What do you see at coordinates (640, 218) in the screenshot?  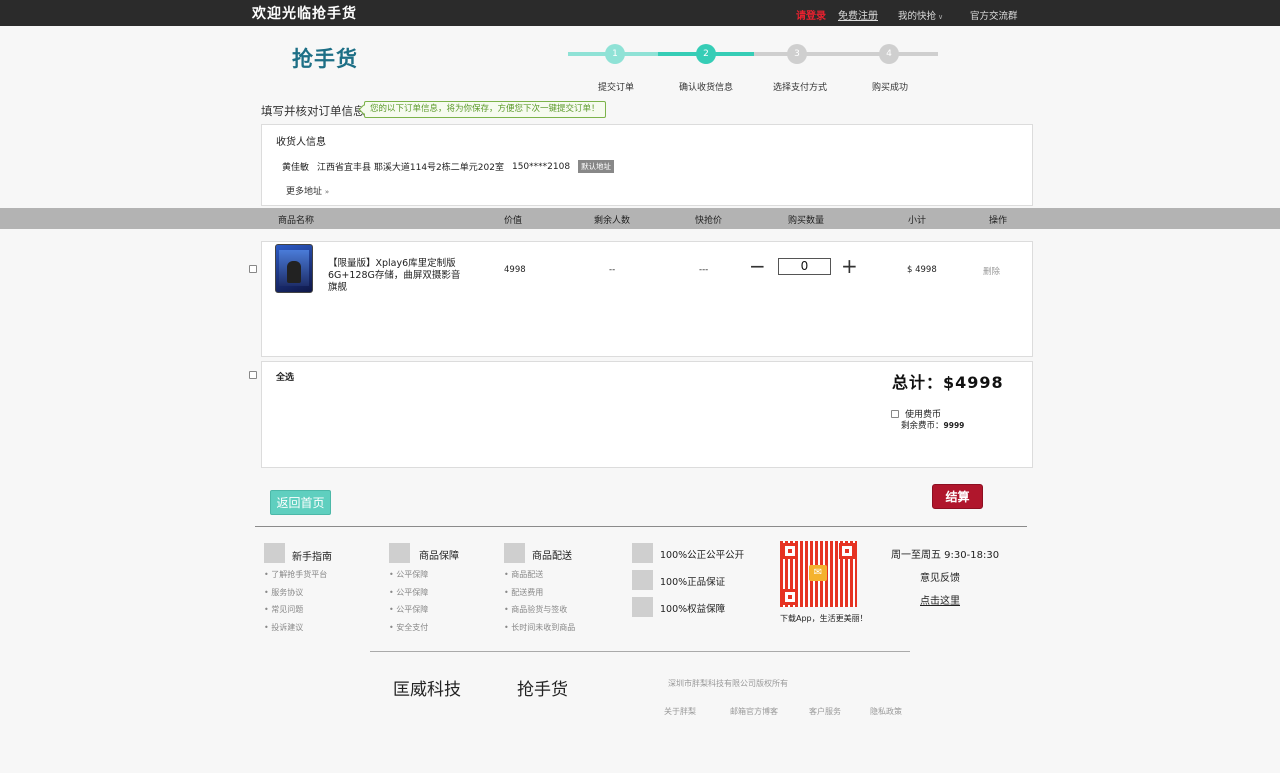 I see `table-header` at bounding box center [640, 218].